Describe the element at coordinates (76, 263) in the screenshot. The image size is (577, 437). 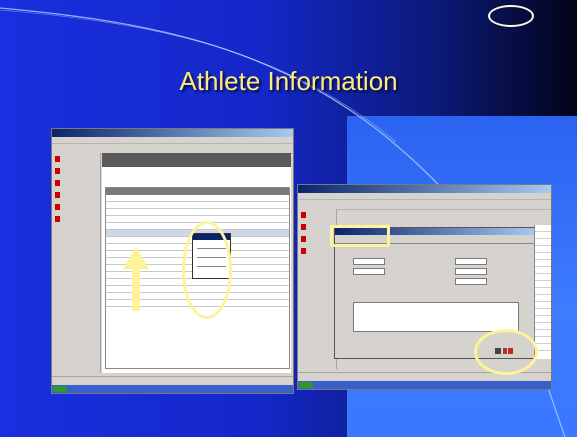
I see `nav-sidebar` at that location.